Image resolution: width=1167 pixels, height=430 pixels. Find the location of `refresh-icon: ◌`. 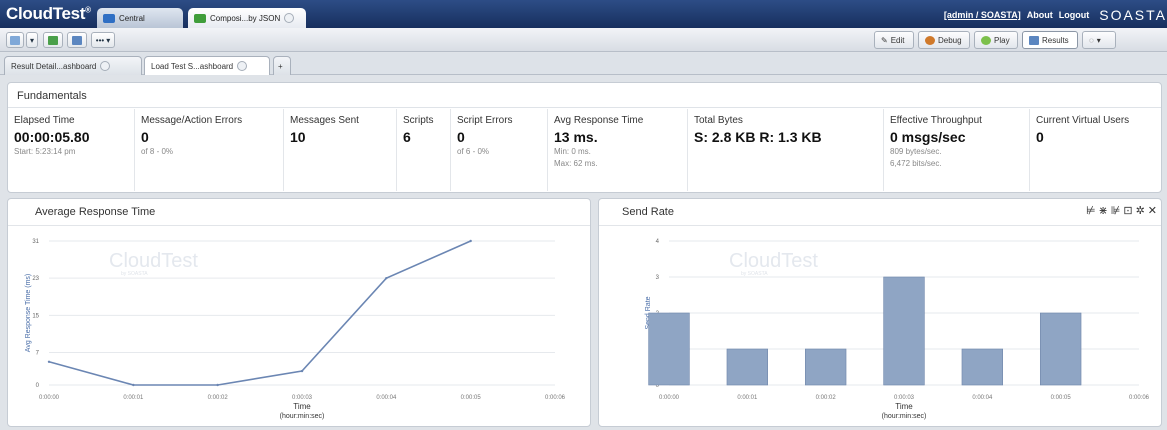

refresh-icon: ◌ is located at coordinates (1091, 40).